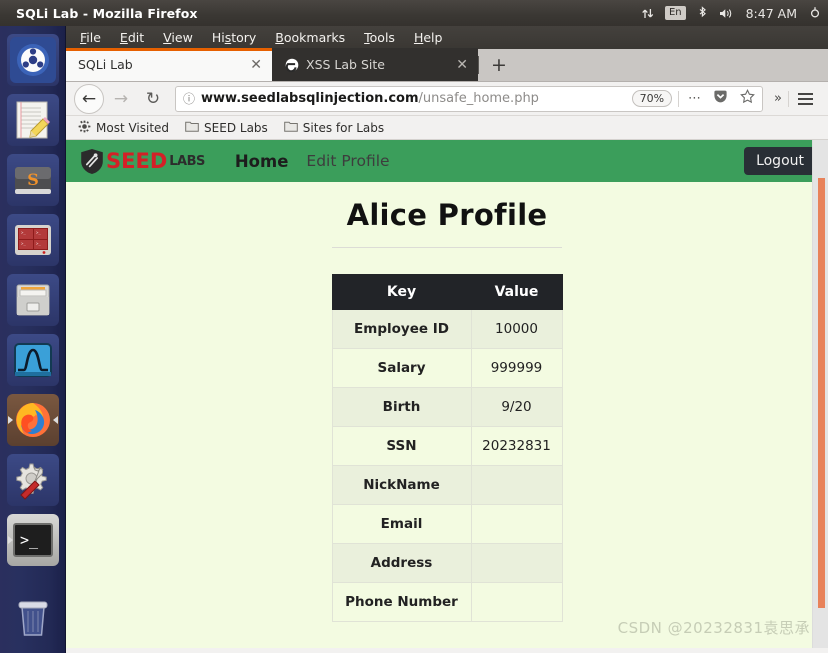 This screenshot has height=653, width=828. I want to click on pocket-icon, so click(720, 98).